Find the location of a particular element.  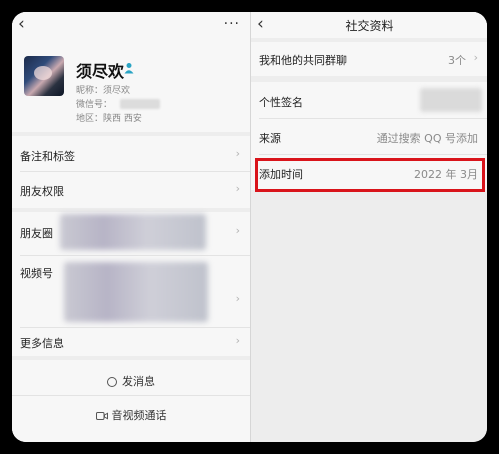

signature-label: 个性签名 is located at coordinates (281, 102).